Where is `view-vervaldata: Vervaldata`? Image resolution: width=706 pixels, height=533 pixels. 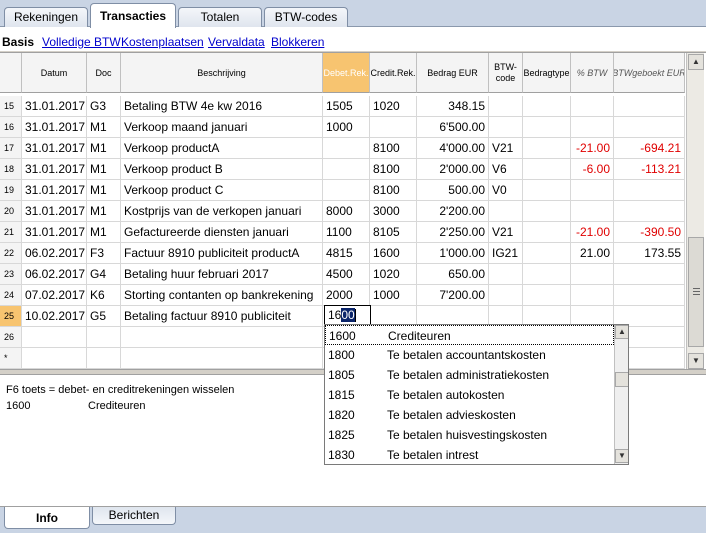
view-vervaldata: Vervaldata is located at coordinates (236, 42).